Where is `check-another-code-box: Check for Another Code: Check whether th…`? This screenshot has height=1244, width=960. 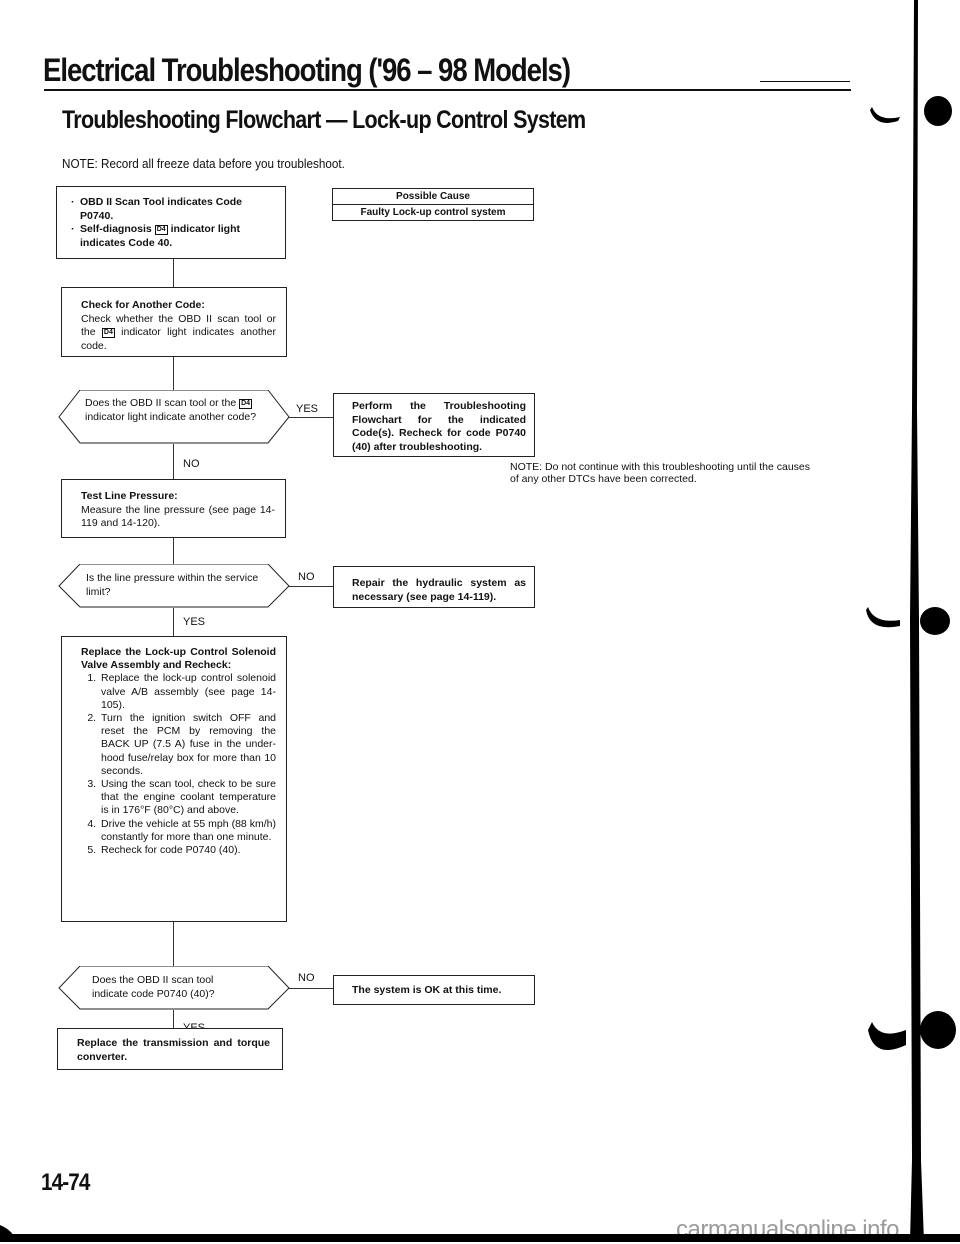 check-another-code-box: Check for Another Code: Check whether th… is located at coordinates (174, 322).